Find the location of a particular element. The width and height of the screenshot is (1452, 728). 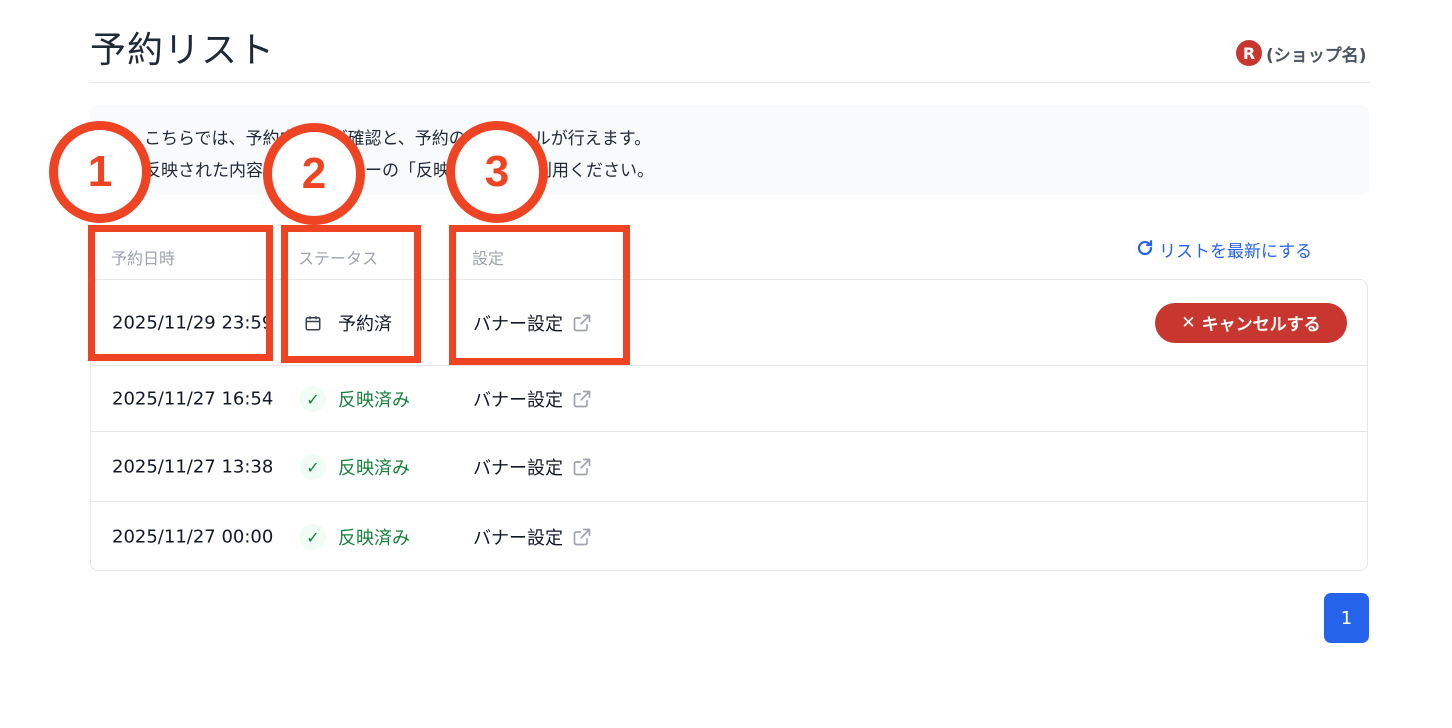

annotation-marker-2: 2 is located at coordinates (314, 174).